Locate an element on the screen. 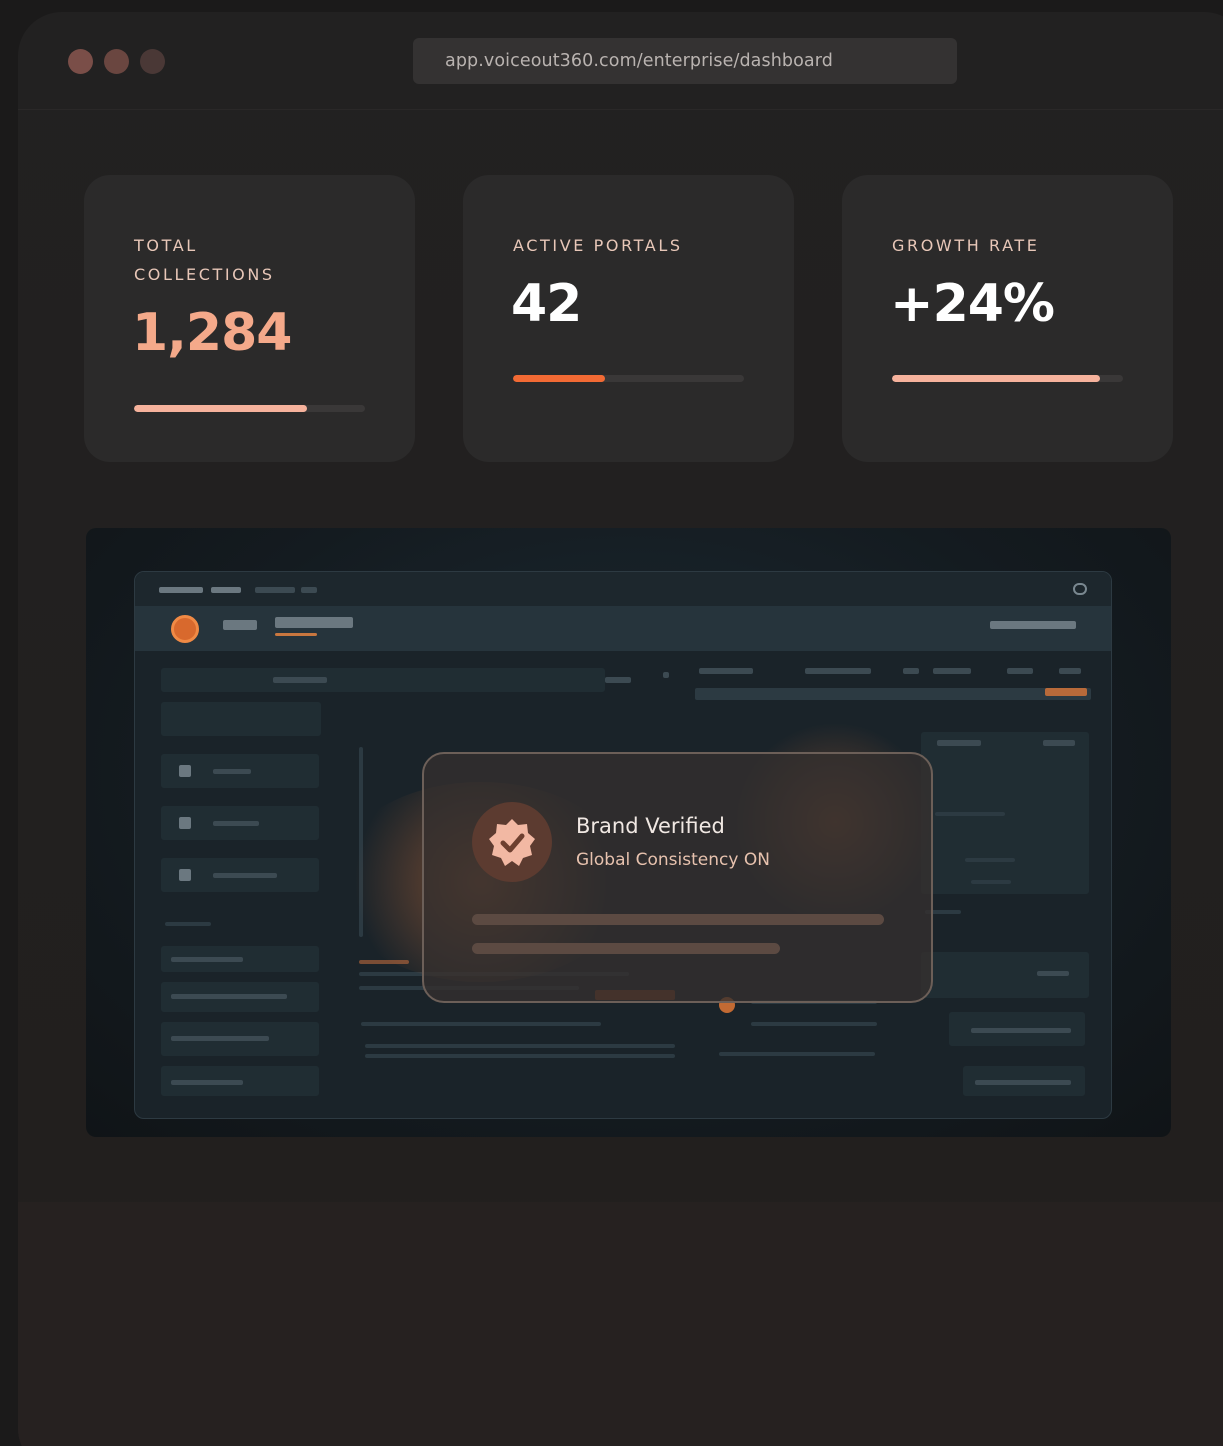 This screenshot has width=1223, height=1446. stat-label: TOTAL COLLECTIONS is located at coordinates (204, 260).